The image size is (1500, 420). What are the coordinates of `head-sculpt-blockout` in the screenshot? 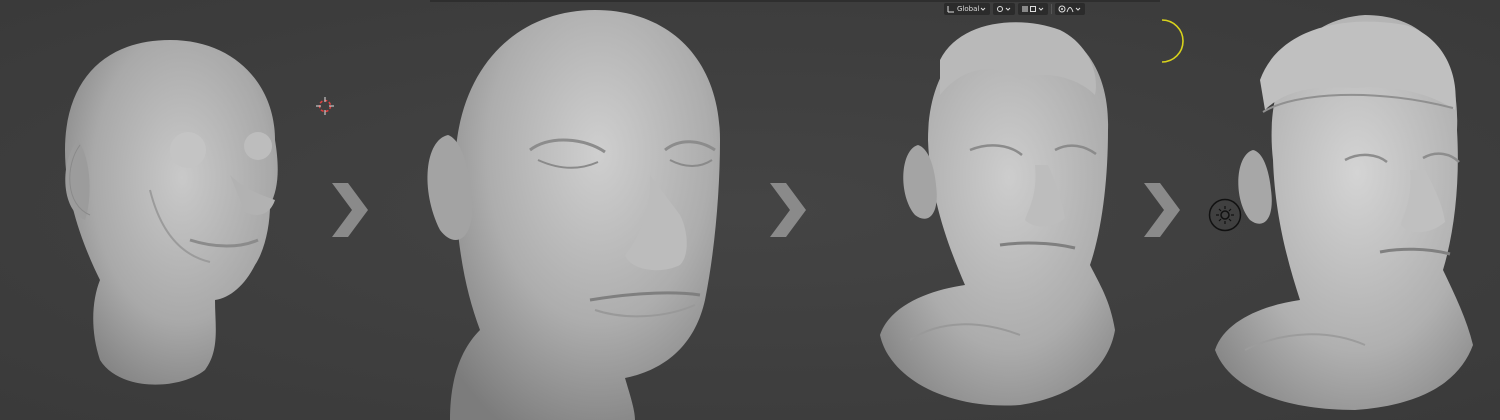 It's located at (171, 212).